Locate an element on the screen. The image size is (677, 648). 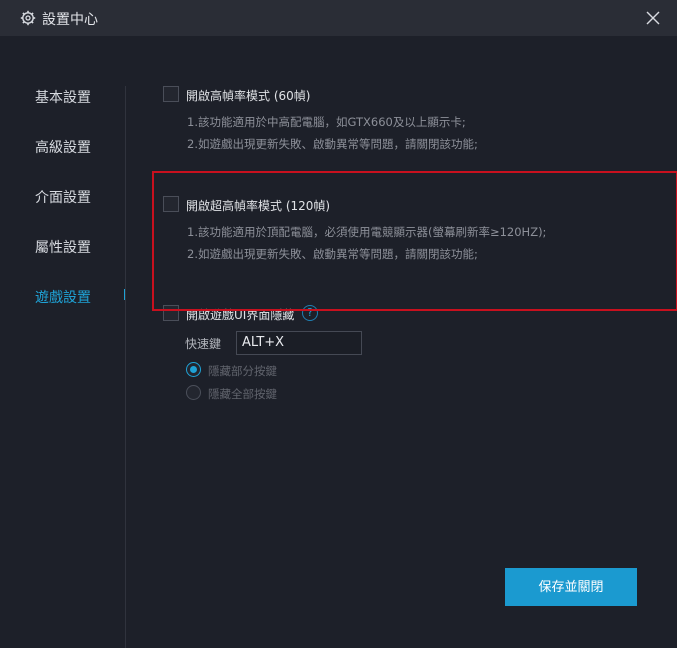
hide-ui-checkbox is located at coordinates (171, 313).